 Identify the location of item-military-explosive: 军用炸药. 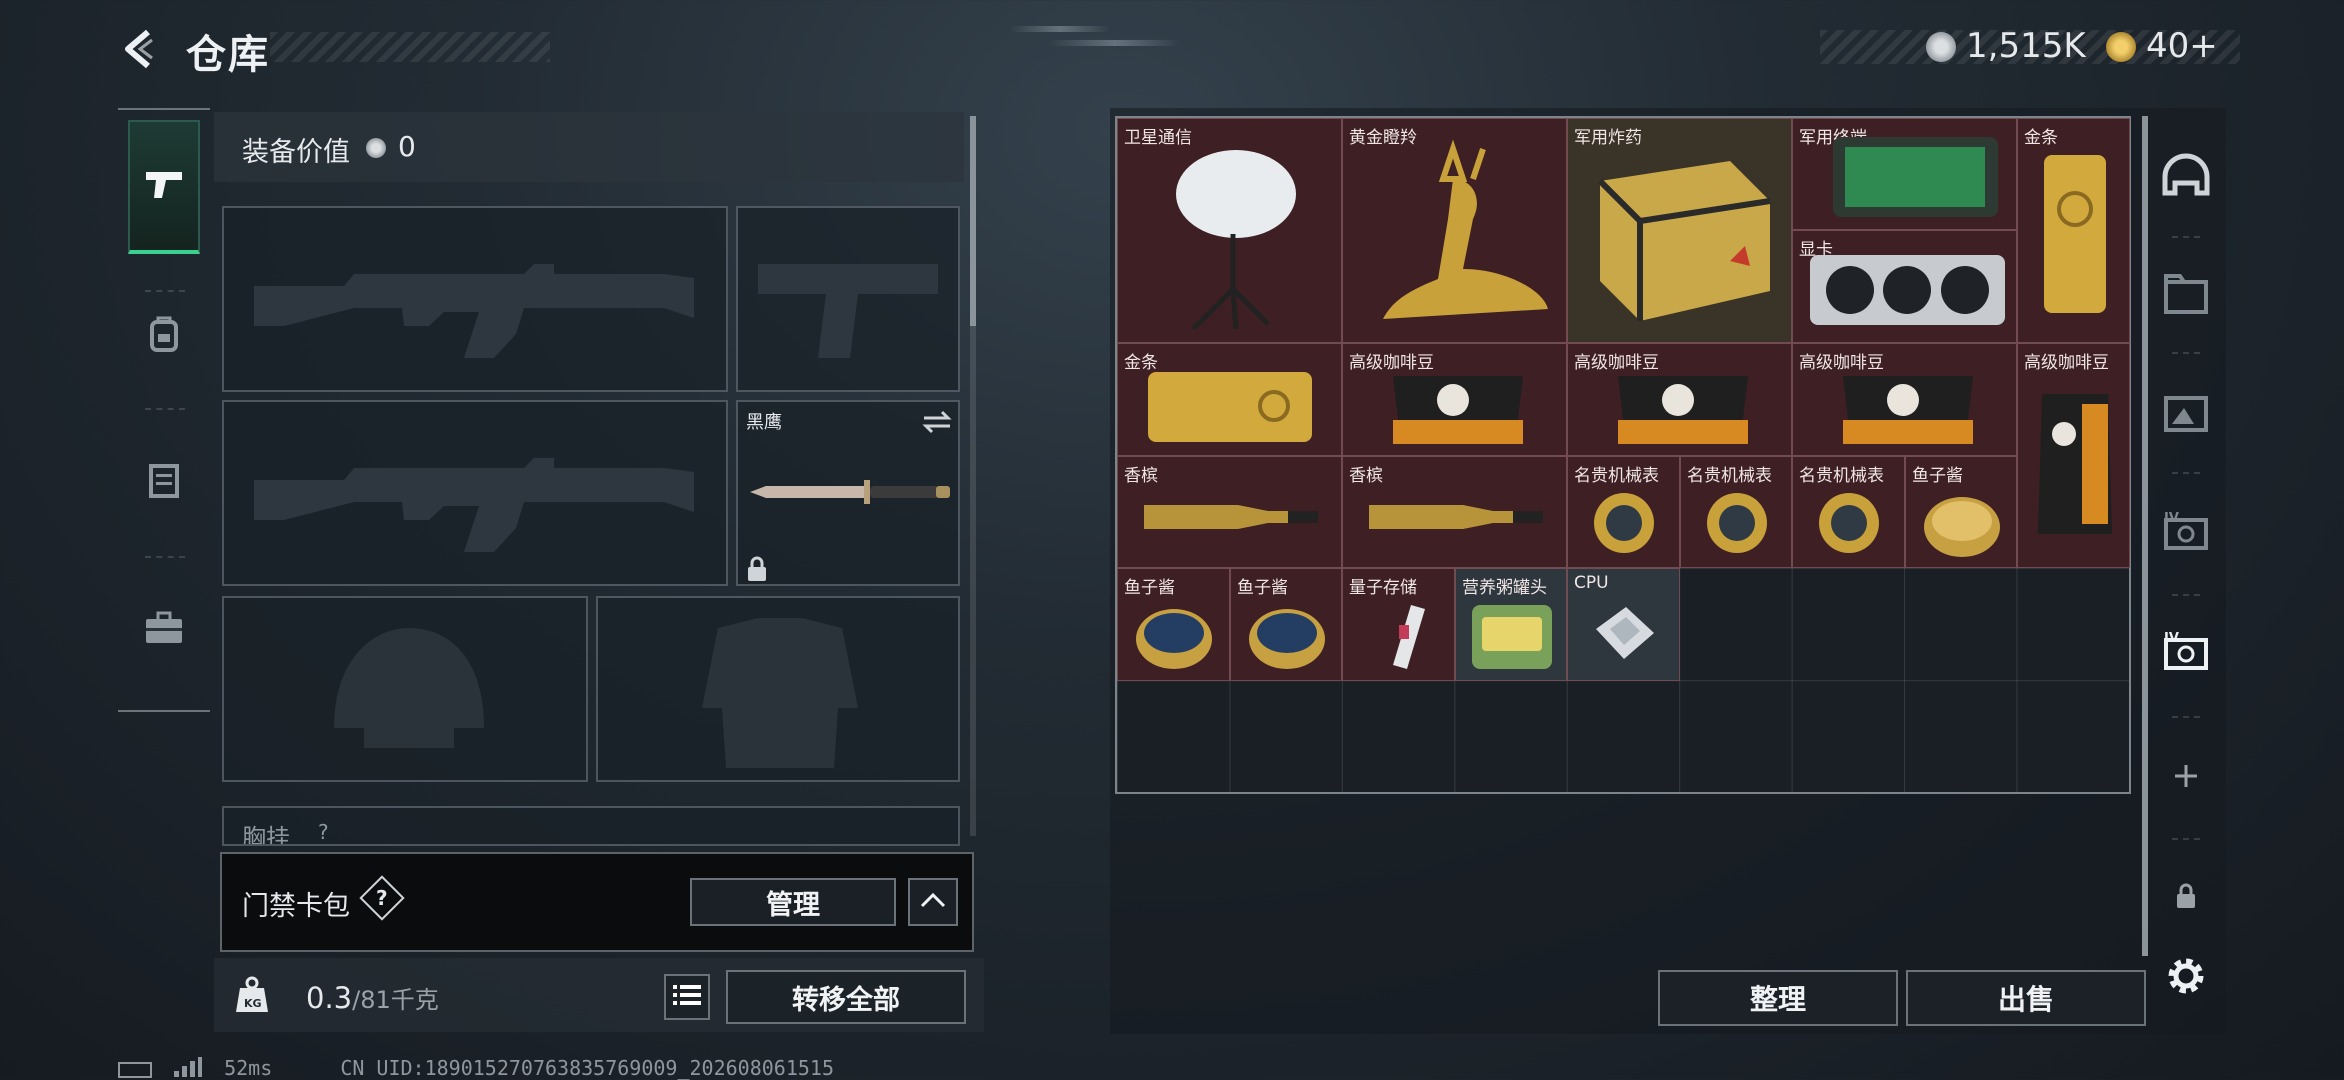
(1679, 230).